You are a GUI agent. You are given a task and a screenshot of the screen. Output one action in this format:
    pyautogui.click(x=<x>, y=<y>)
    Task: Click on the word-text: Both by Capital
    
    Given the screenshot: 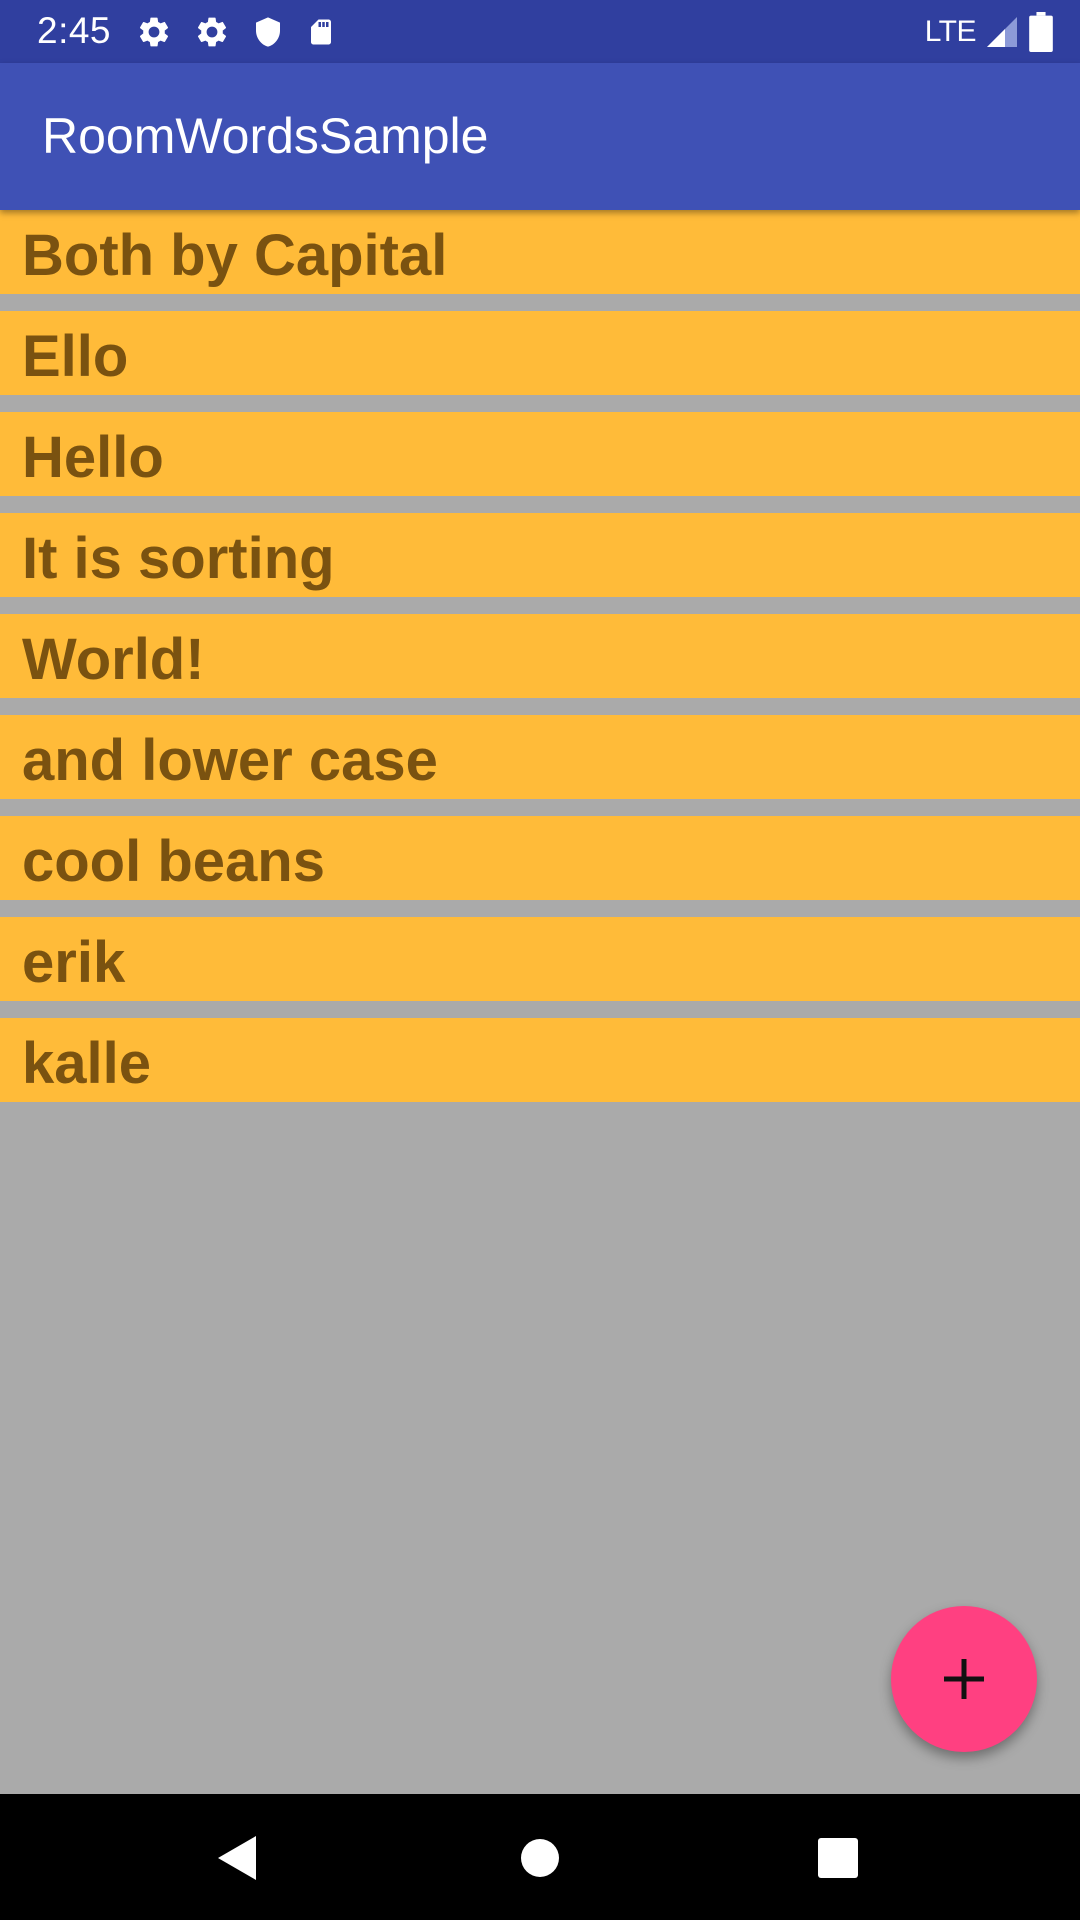 What is the action you would take?
    pyautogui.click(x=235, y=255)
    